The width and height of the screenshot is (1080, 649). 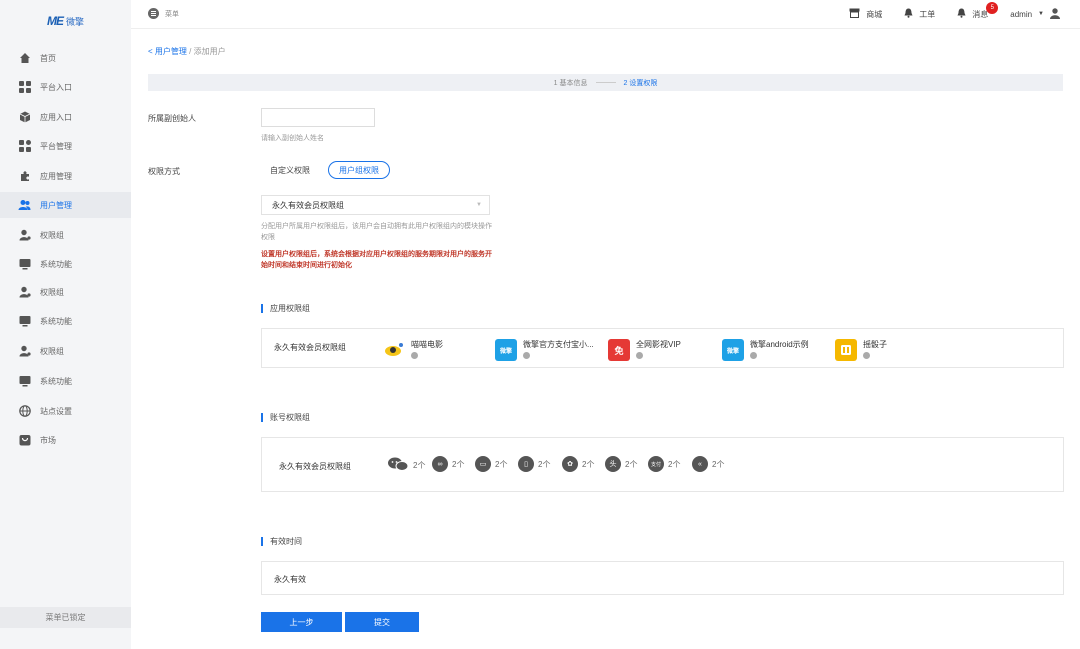 What do you see at coordinates (359, 170) in the screenshot?
I see `perm-group-option: 用户组权限` at bounding box center [359, 170].